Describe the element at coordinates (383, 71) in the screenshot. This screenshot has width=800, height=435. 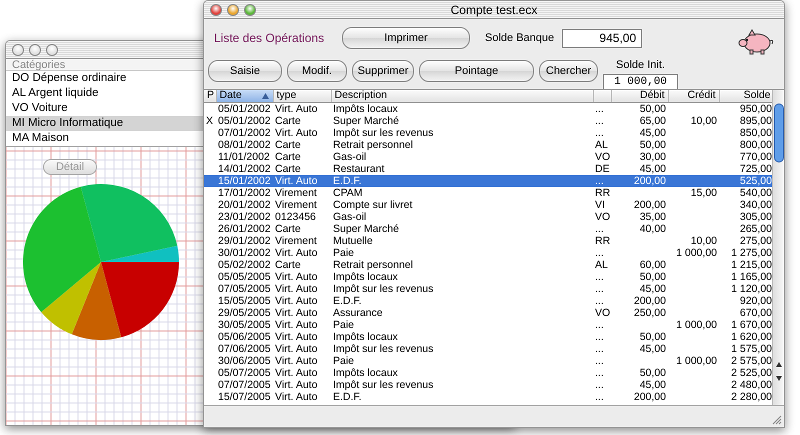
I see `toolbar-button: Supprimer` at that location.